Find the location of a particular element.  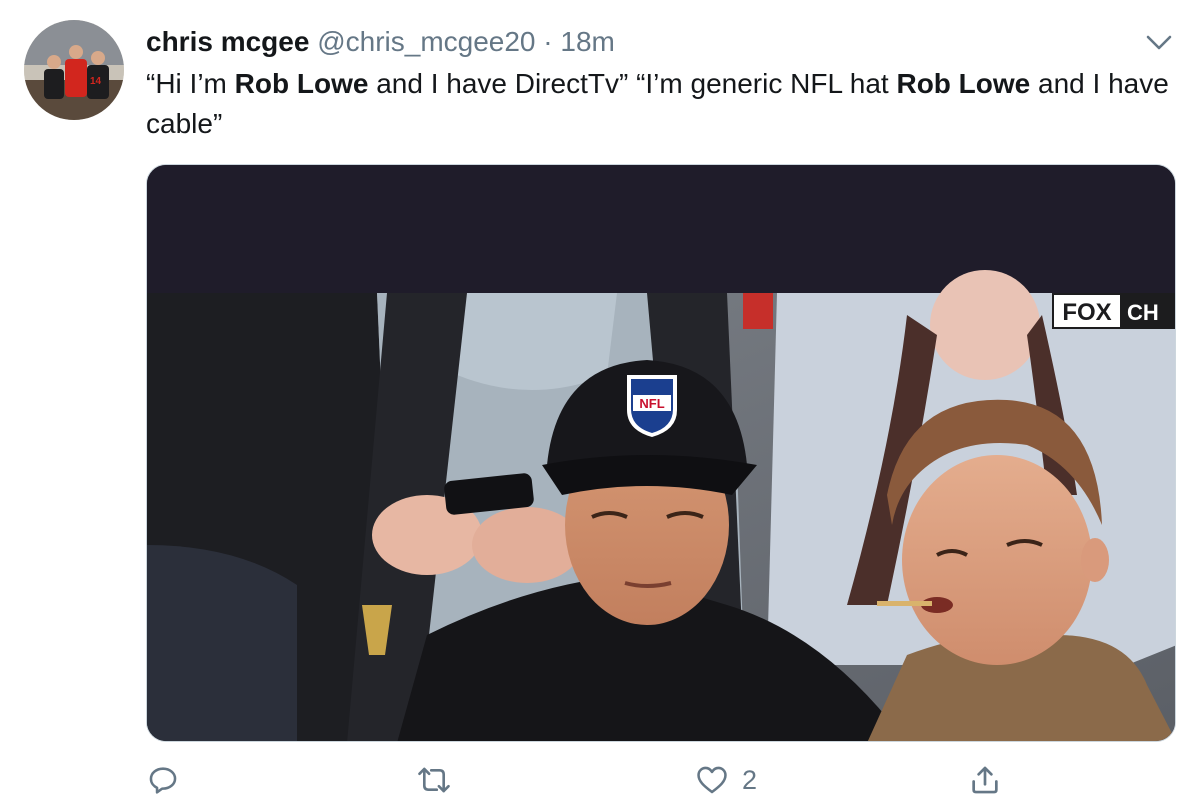

hat-logo-text: NFL is located at coordinates (651, 403).